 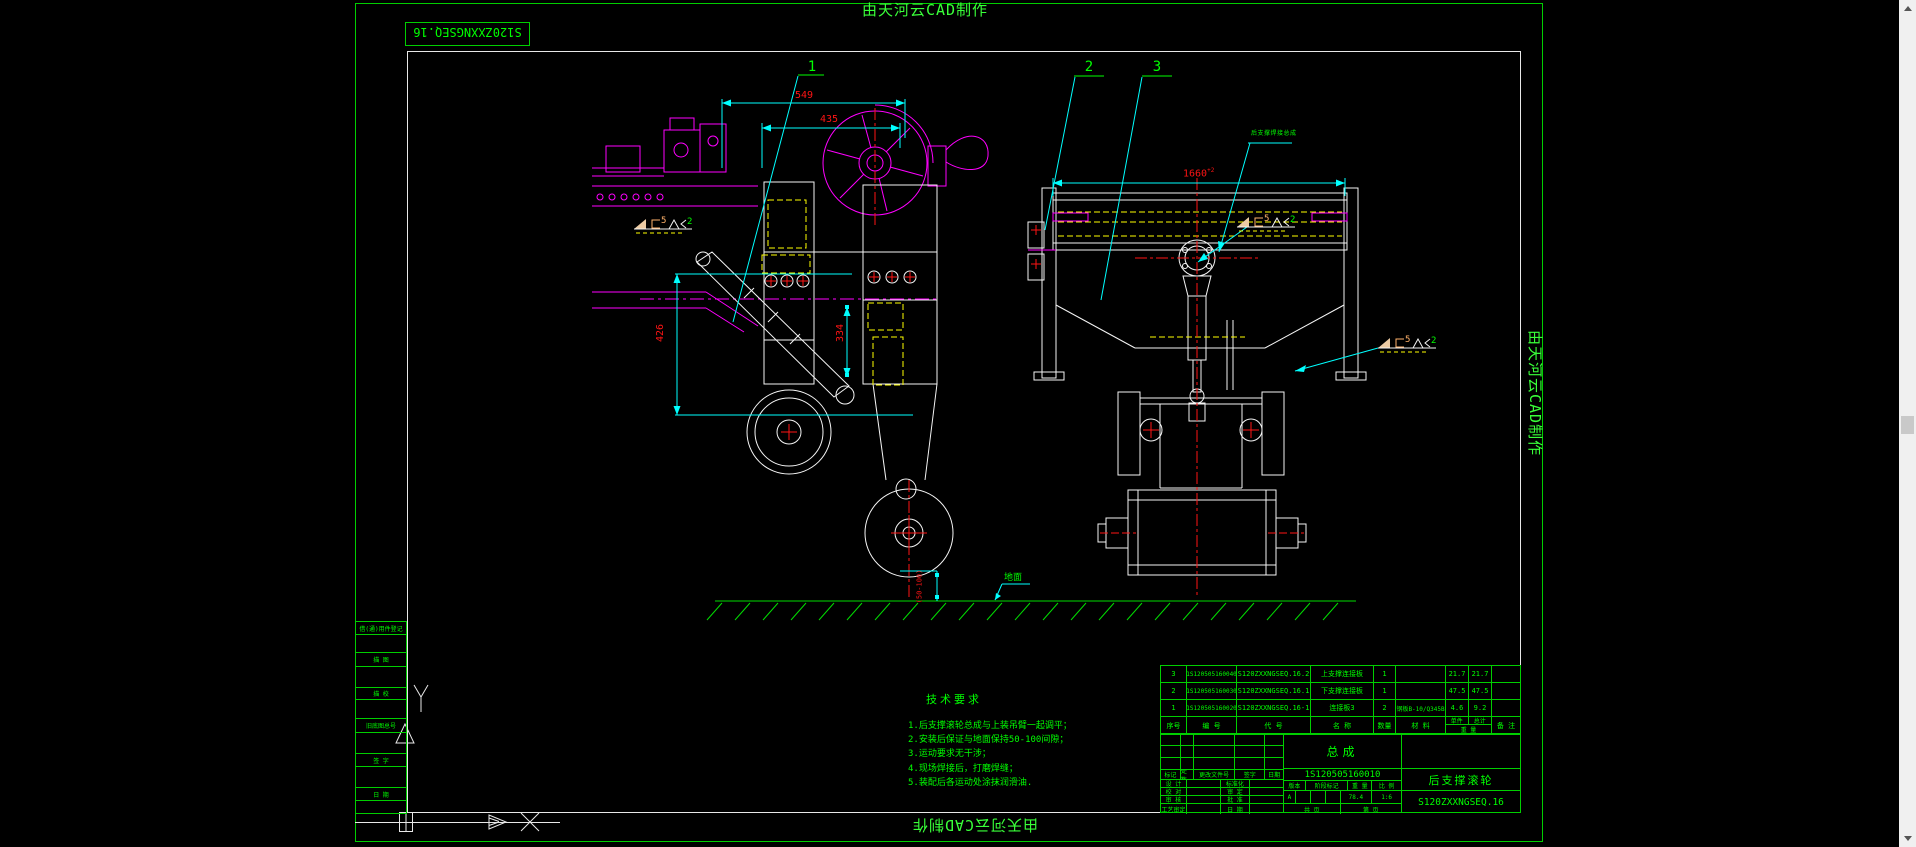 What do you see at coordinates (1274, 725) in the screenshot?
I see `bom-header-dwg: 代 号` at bounding box center [1274, 725].